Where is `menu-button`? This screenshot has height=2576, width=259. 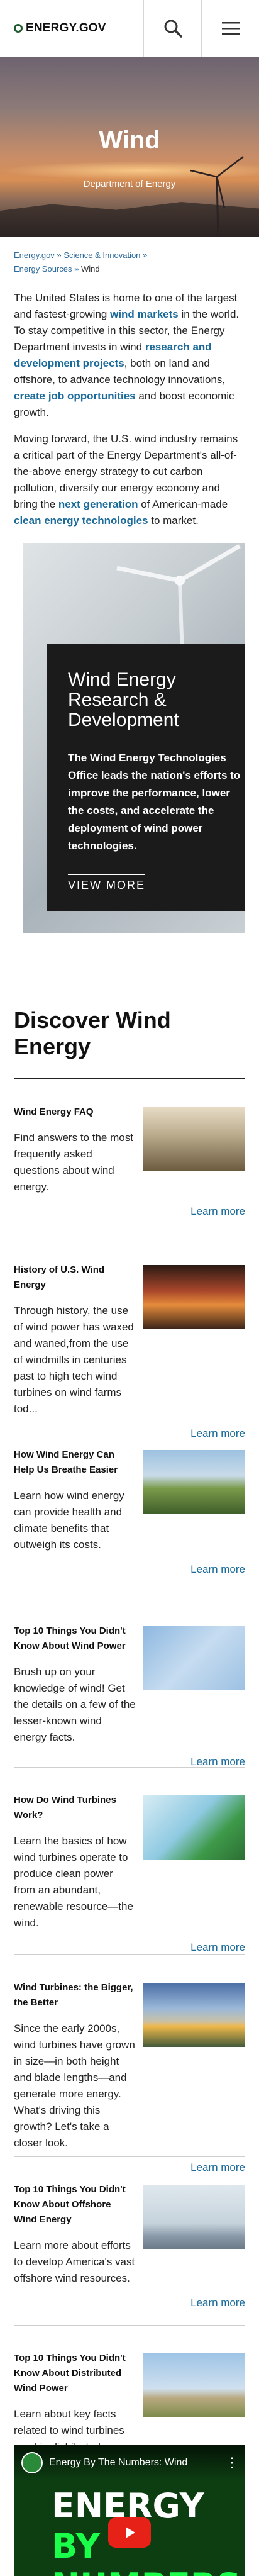 menu-button is located at coordinates (230, 28).